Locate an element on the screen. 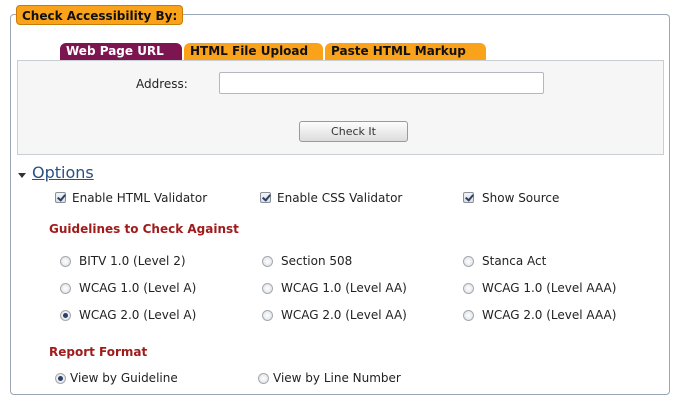 The height and width of the screenshot is (399, 675). tab-paste-html-markup: Paste HTML Markup is located at coordinates (405, 51).